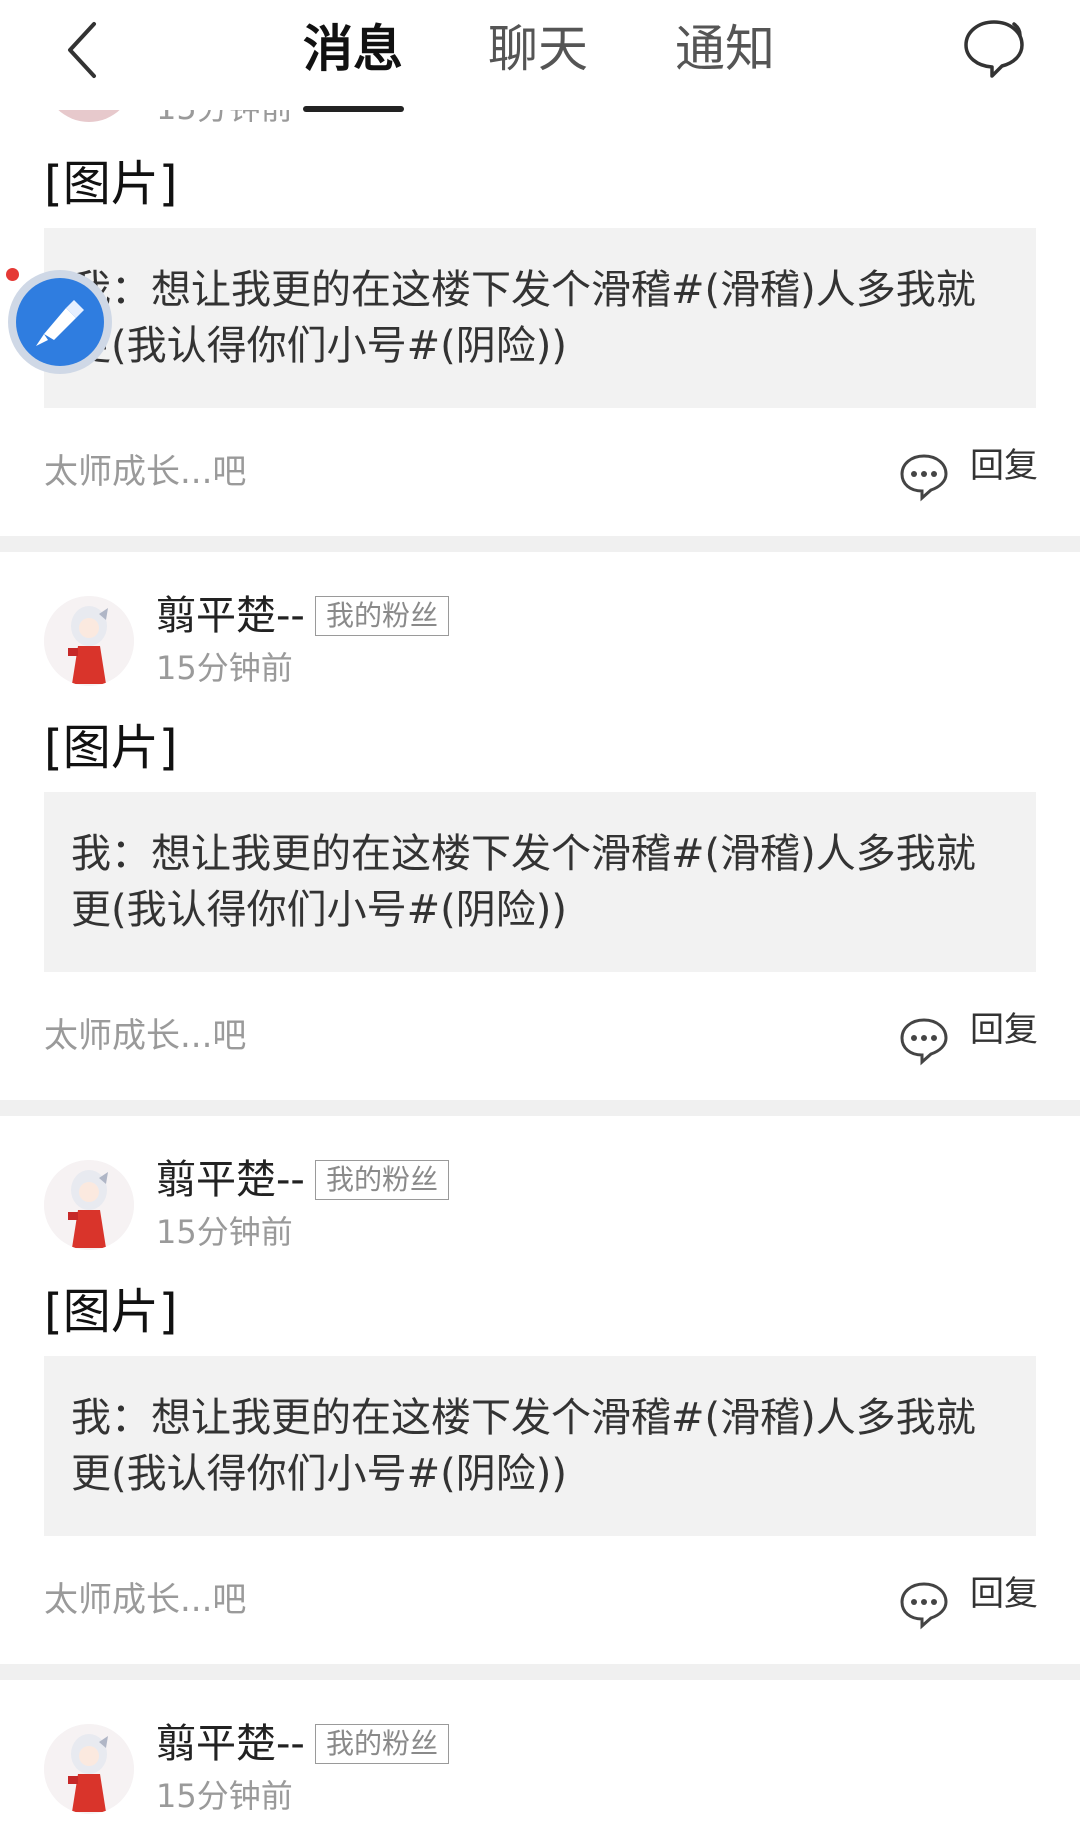 The height and width of the screenshot is (1830, 1080). What do you see at coordinates (353, 49) in the screenshot?
I see `tab-messages: 消息` at bounding box center [353, 49].